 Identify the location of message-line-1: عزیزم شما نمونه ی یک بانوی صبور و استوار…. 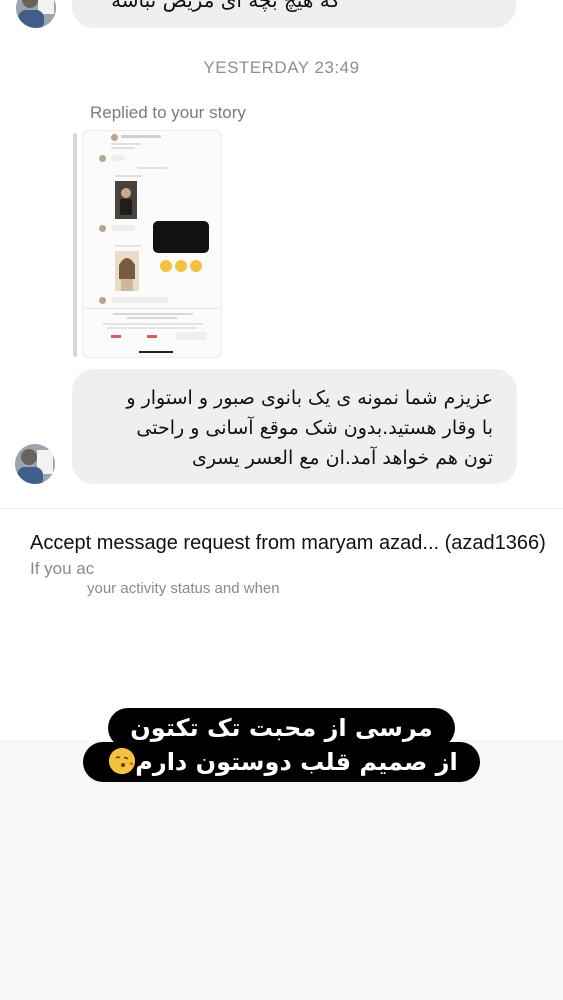
(309, 398).